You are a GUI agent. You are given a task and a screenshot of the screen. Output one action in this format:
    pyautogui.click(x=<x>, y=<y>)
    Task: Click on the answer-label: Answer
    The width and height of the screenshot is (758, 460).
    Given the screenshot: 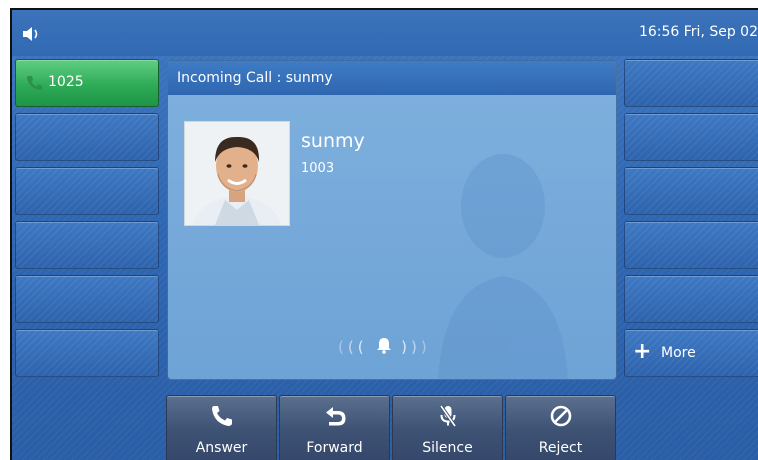 What is the action you would take?
    pyautogui.click(x=221, y=448)
    